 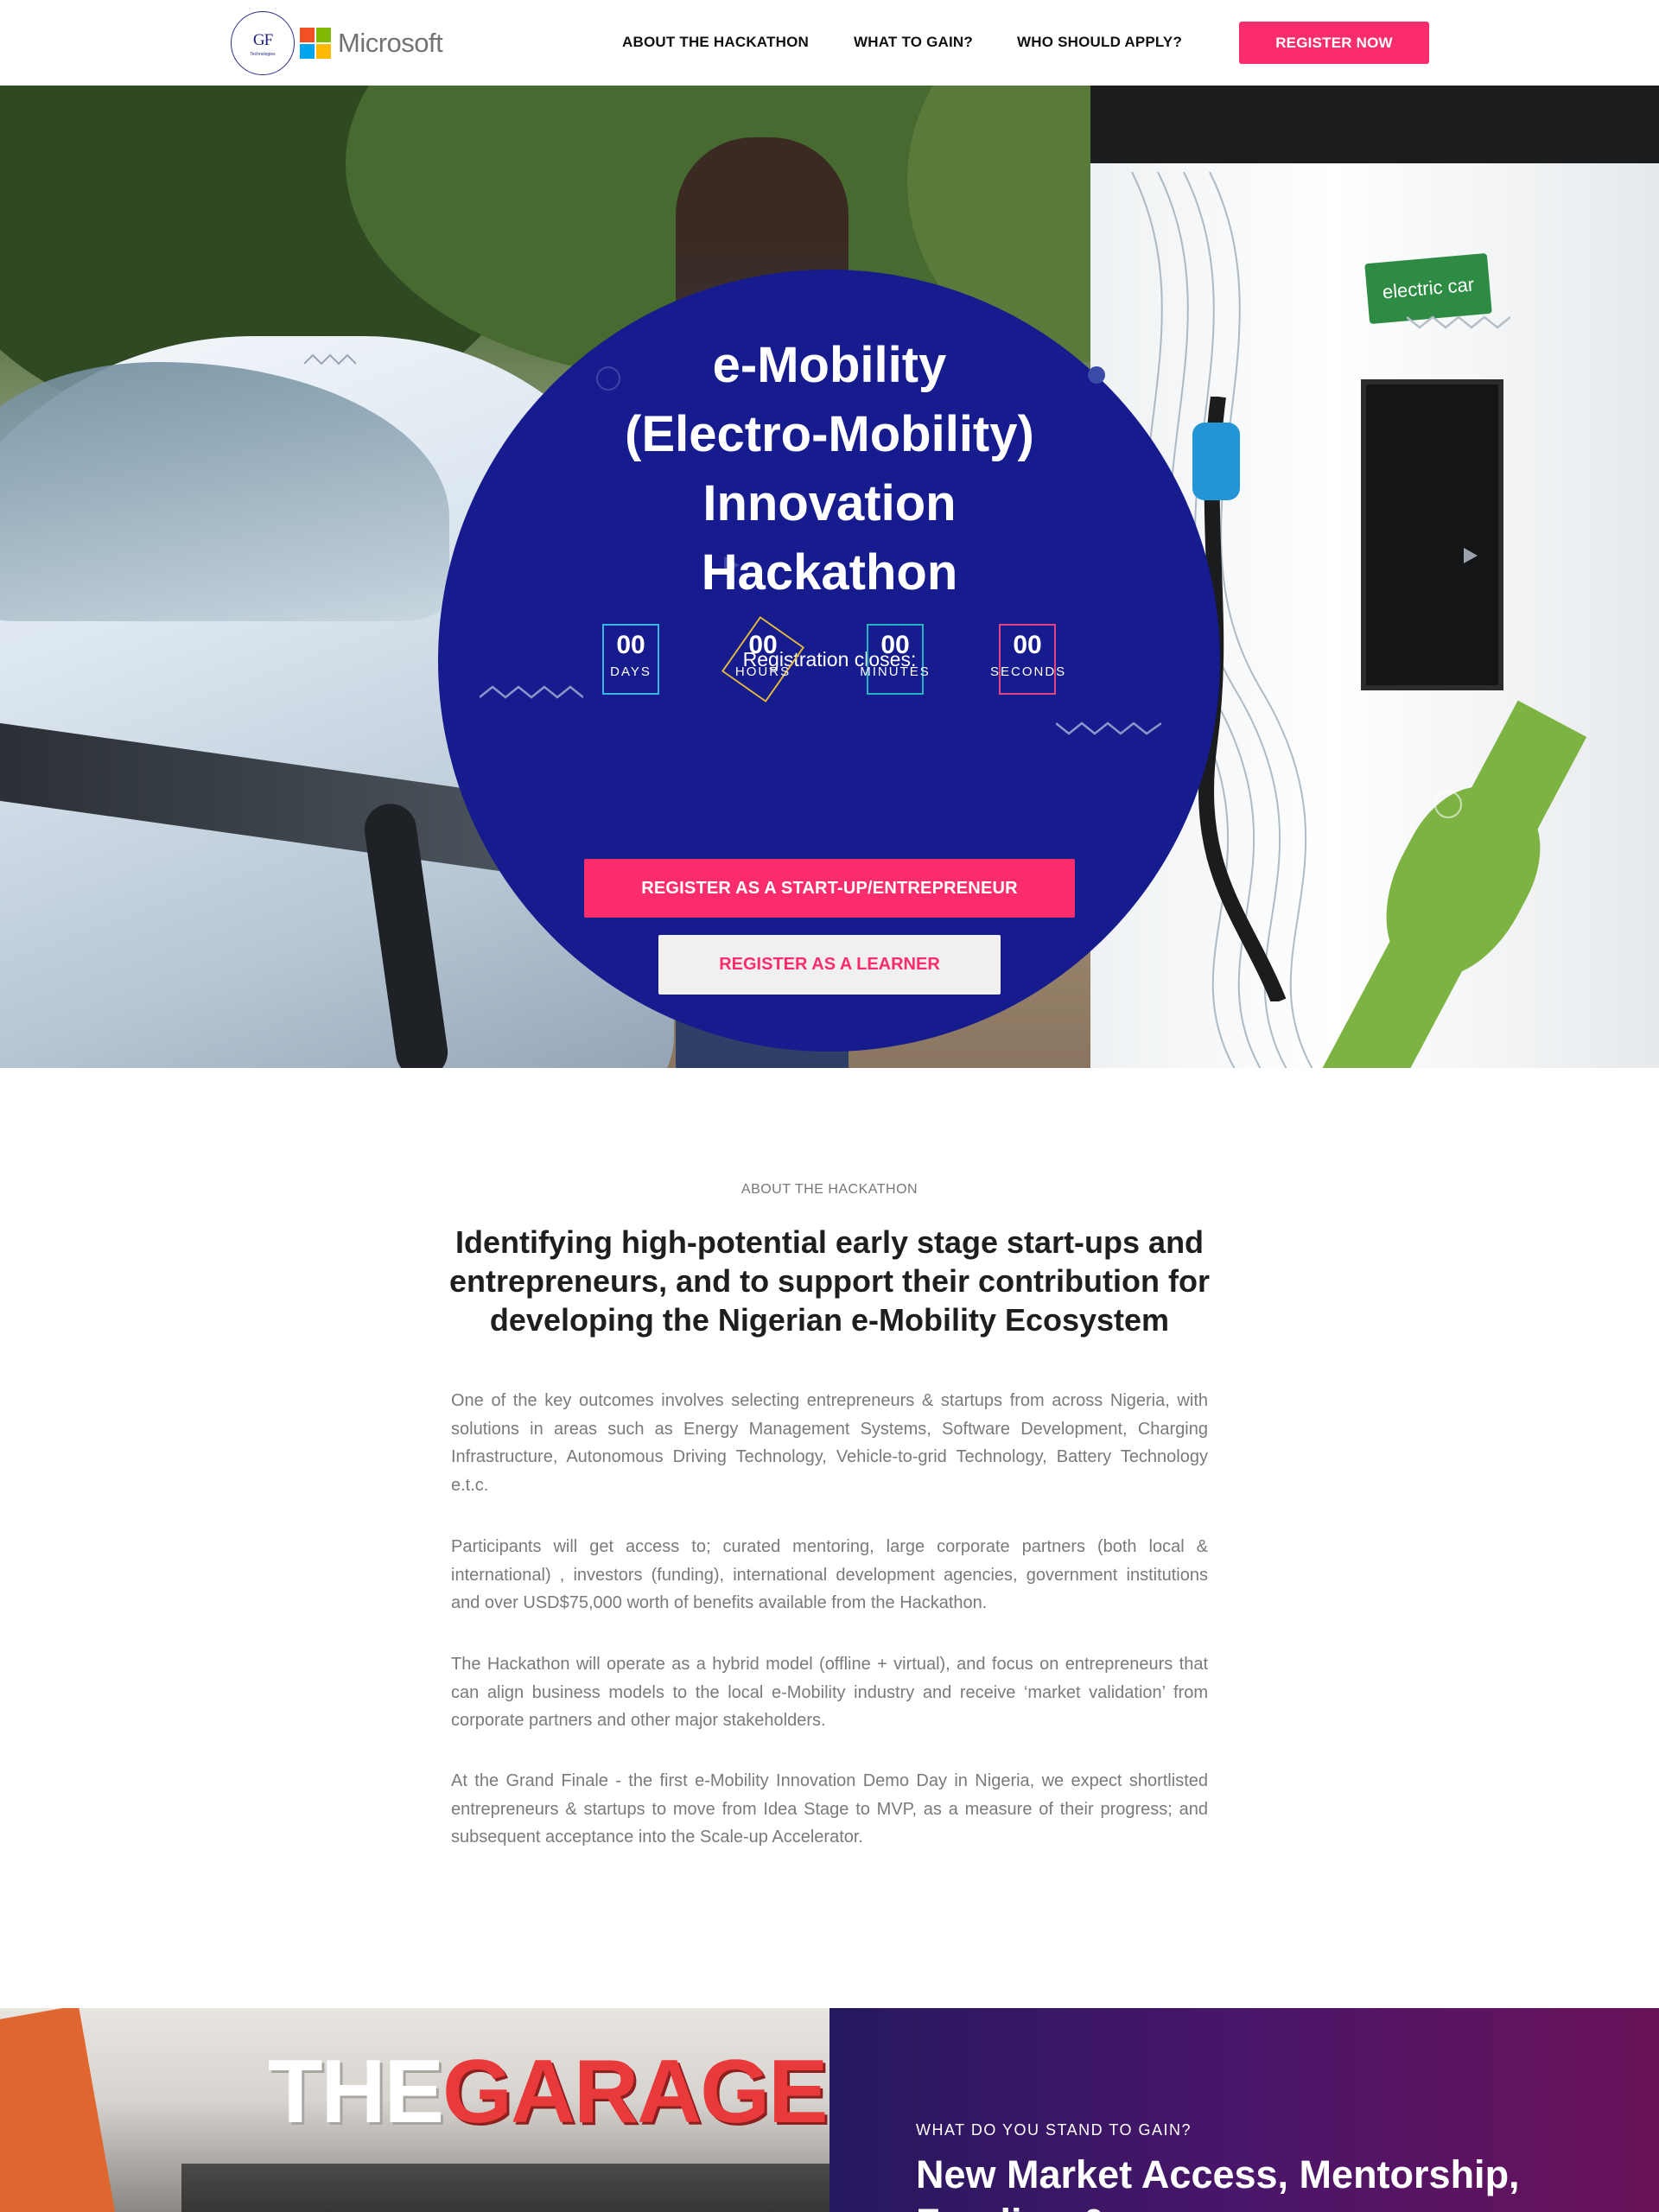 I want to click on gf-technologies-logo: GF Technologies, so click(x=263, y=43).